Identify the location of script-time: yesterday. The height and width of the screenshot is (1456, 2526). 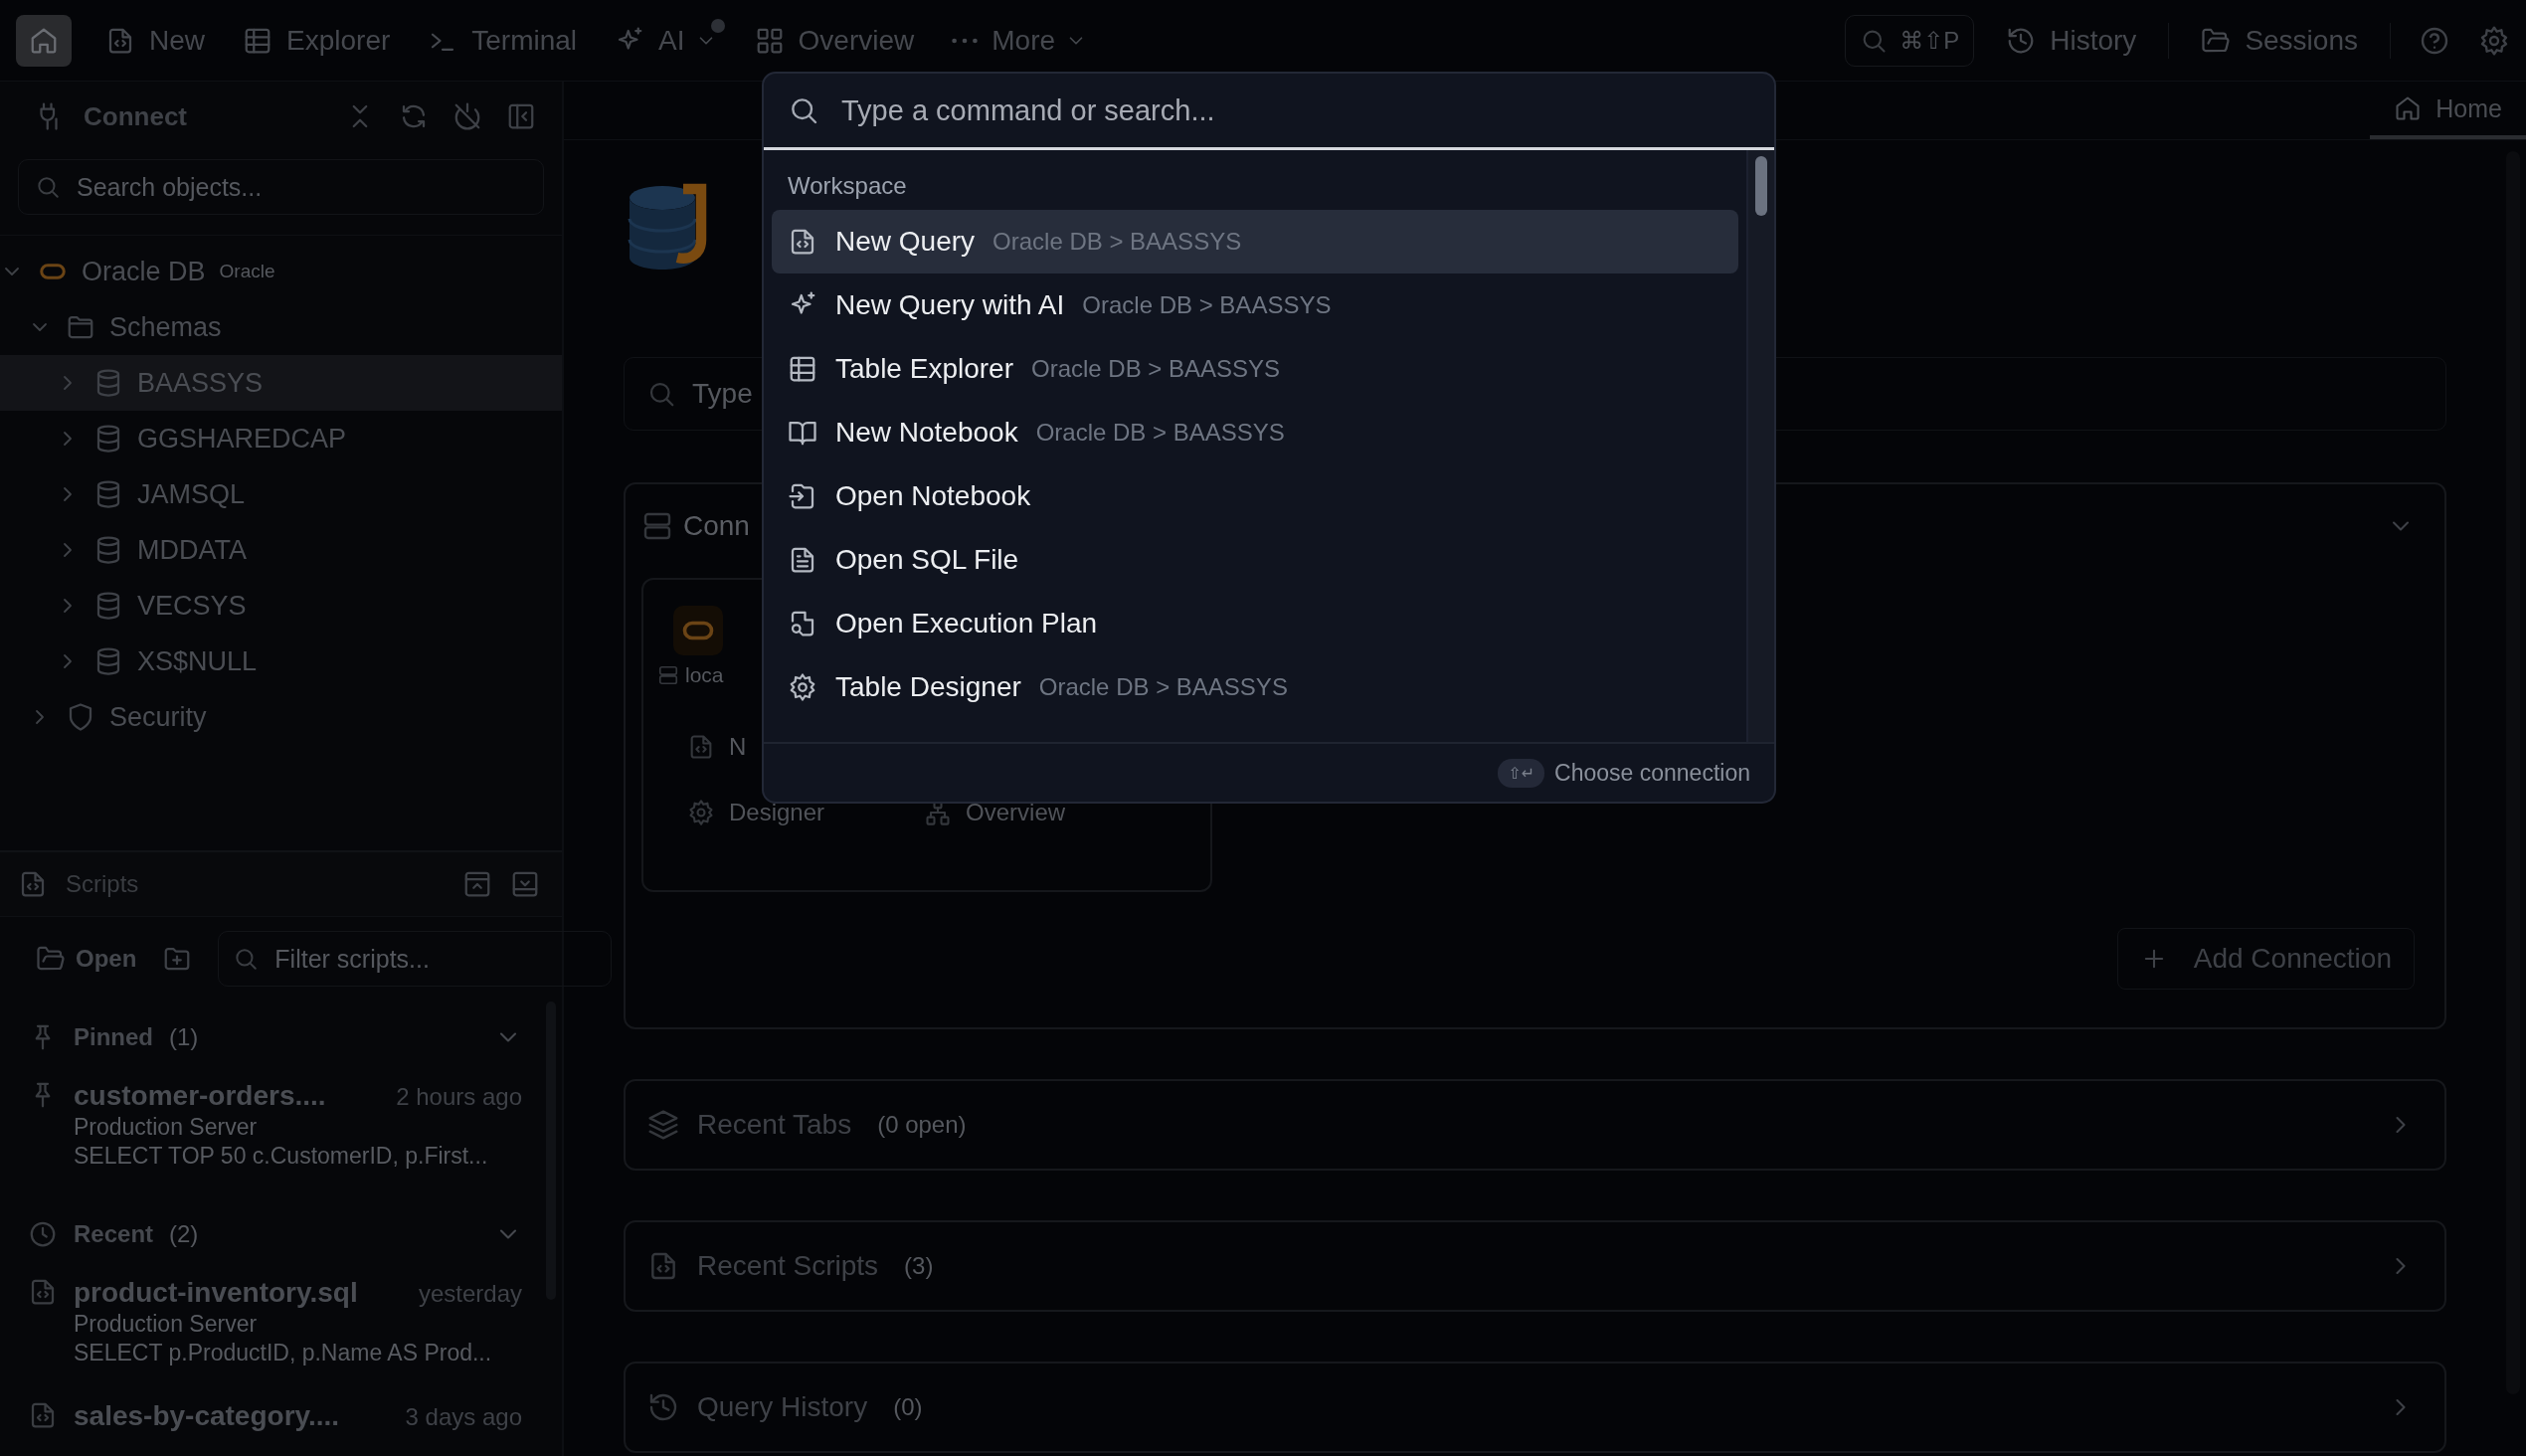
(470, 1294).